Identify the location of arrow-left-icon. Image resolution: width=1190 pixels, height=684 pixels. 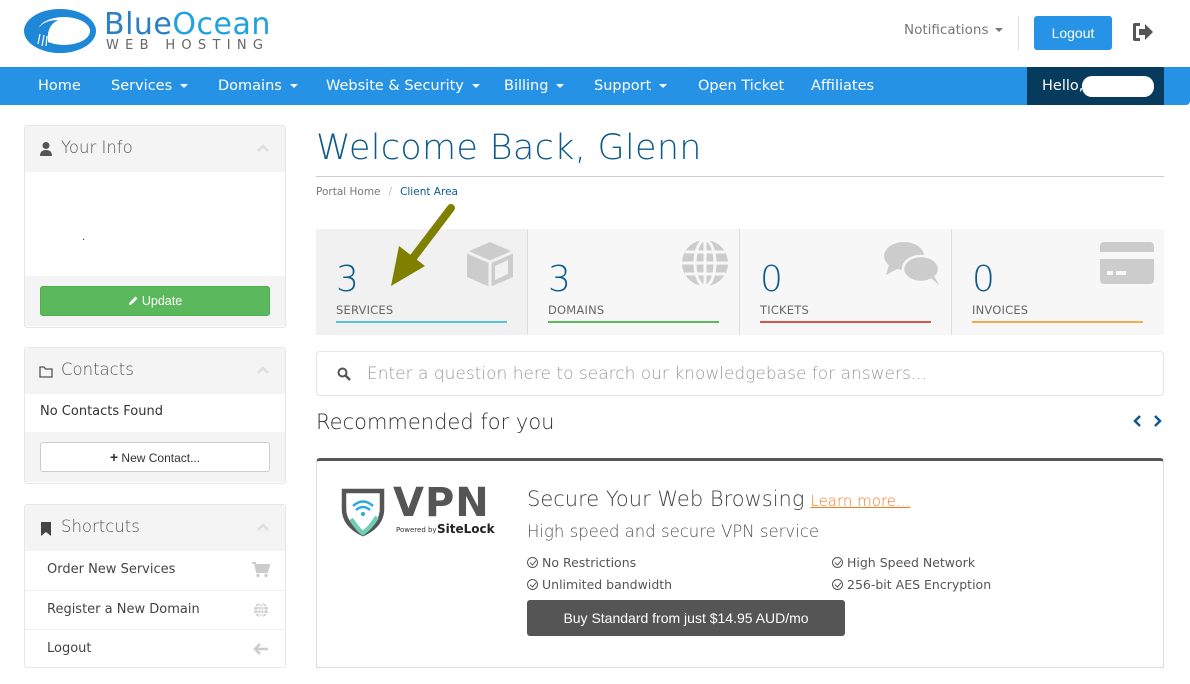
(260, 649).